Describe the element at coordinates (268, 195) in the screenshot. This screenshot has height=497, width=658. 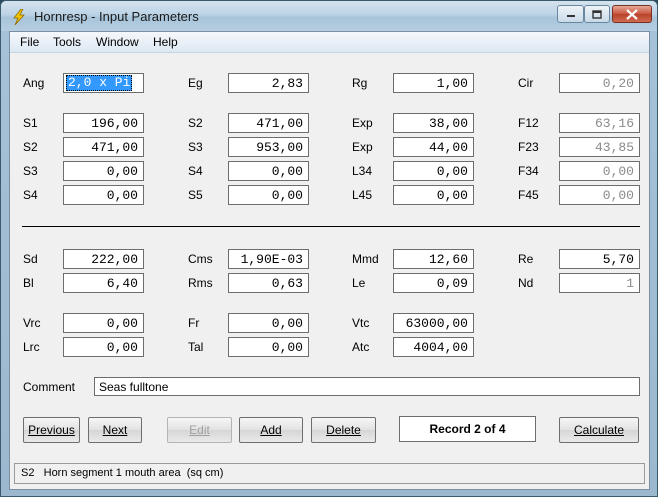
I see `s5-field: 0,00` at that location.